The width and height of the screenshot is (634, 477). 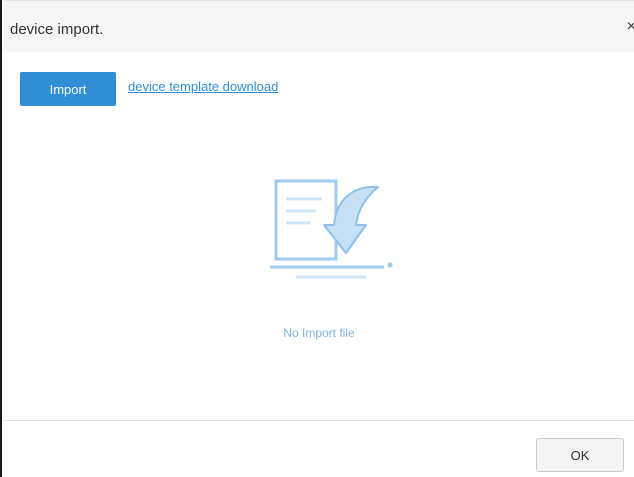 What do you see at coordinates (331, 229) in the screenshot?
I see `import-file-icon` at bounding box center [331, 229].